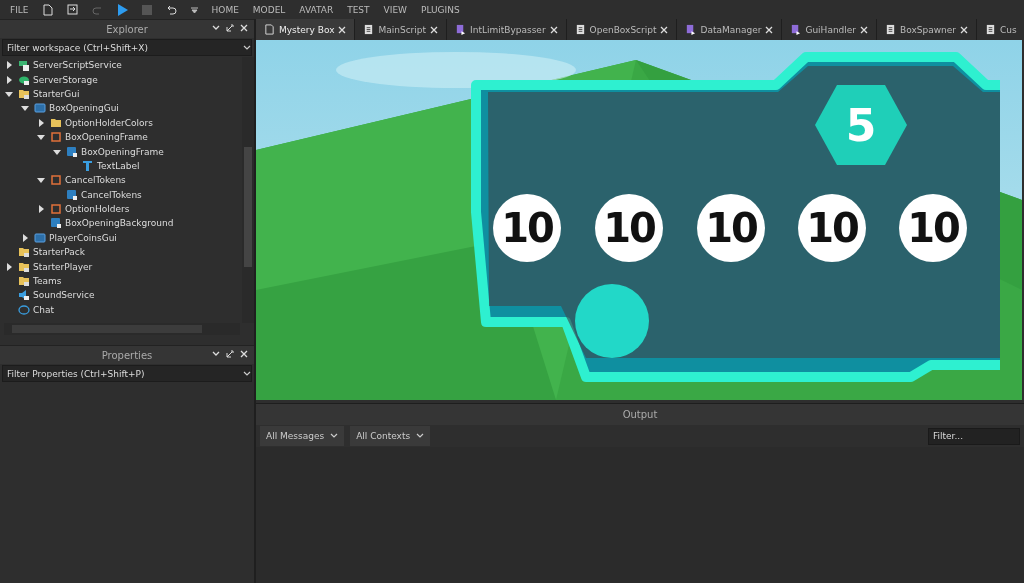 The height and width of the screenshot is (583, 1024). What do you see at coordinates (401, 29) in the screenshot?
I see `editor-tab: MainScript` at bounding box center [401, 29].